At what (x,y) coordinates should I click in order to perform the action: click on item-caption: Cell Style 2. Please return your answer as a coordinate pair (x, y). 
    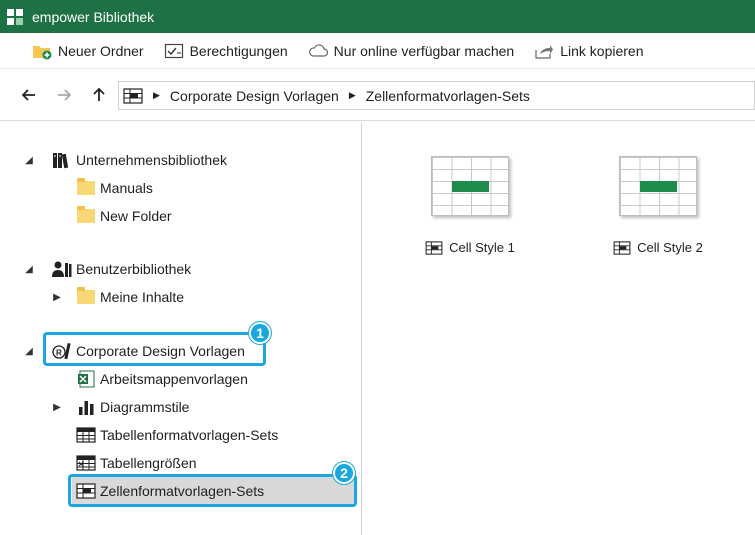
    Looking at the image, I should click on (658, 247).